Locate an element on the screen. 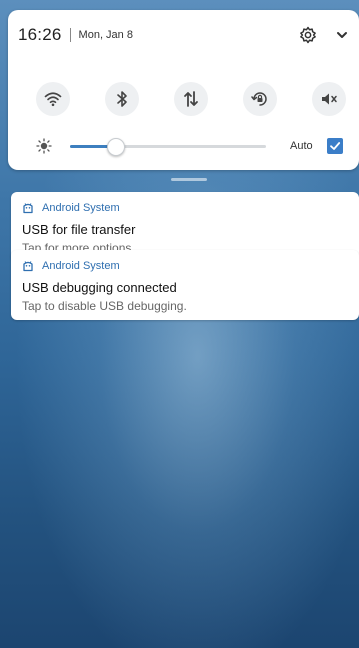  brightness-icon is located at coordinates (44, 146).